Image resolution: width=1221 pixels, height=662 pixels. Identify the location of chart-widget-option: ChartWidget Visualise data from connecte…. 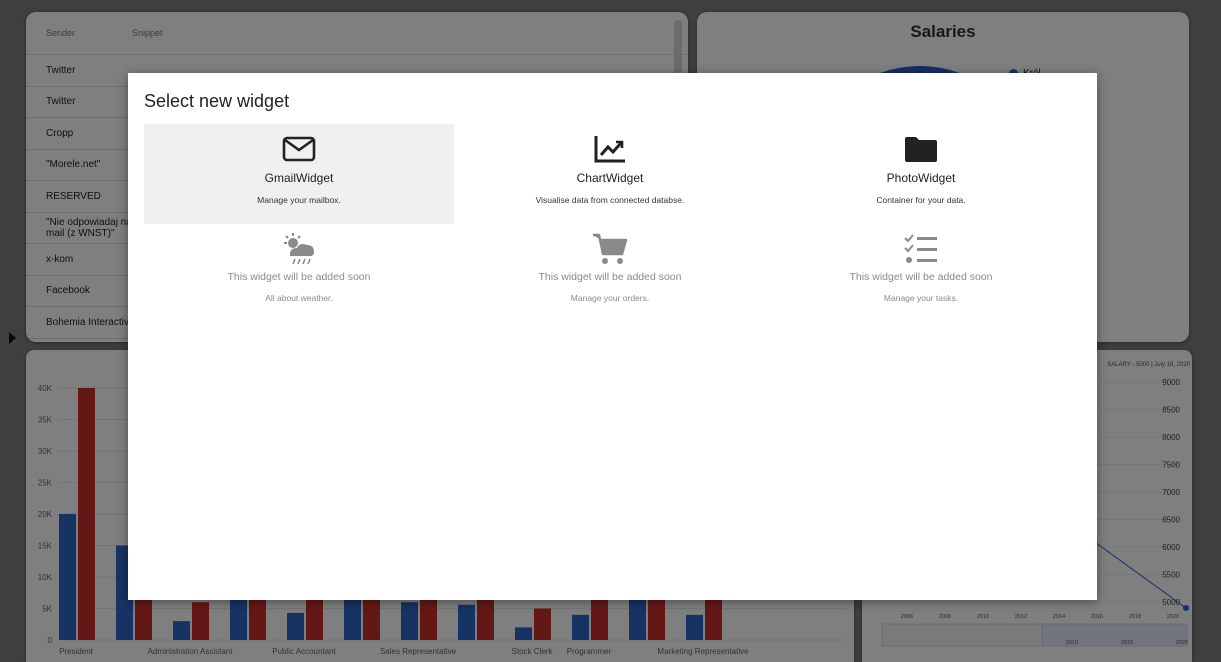
(610, 174).